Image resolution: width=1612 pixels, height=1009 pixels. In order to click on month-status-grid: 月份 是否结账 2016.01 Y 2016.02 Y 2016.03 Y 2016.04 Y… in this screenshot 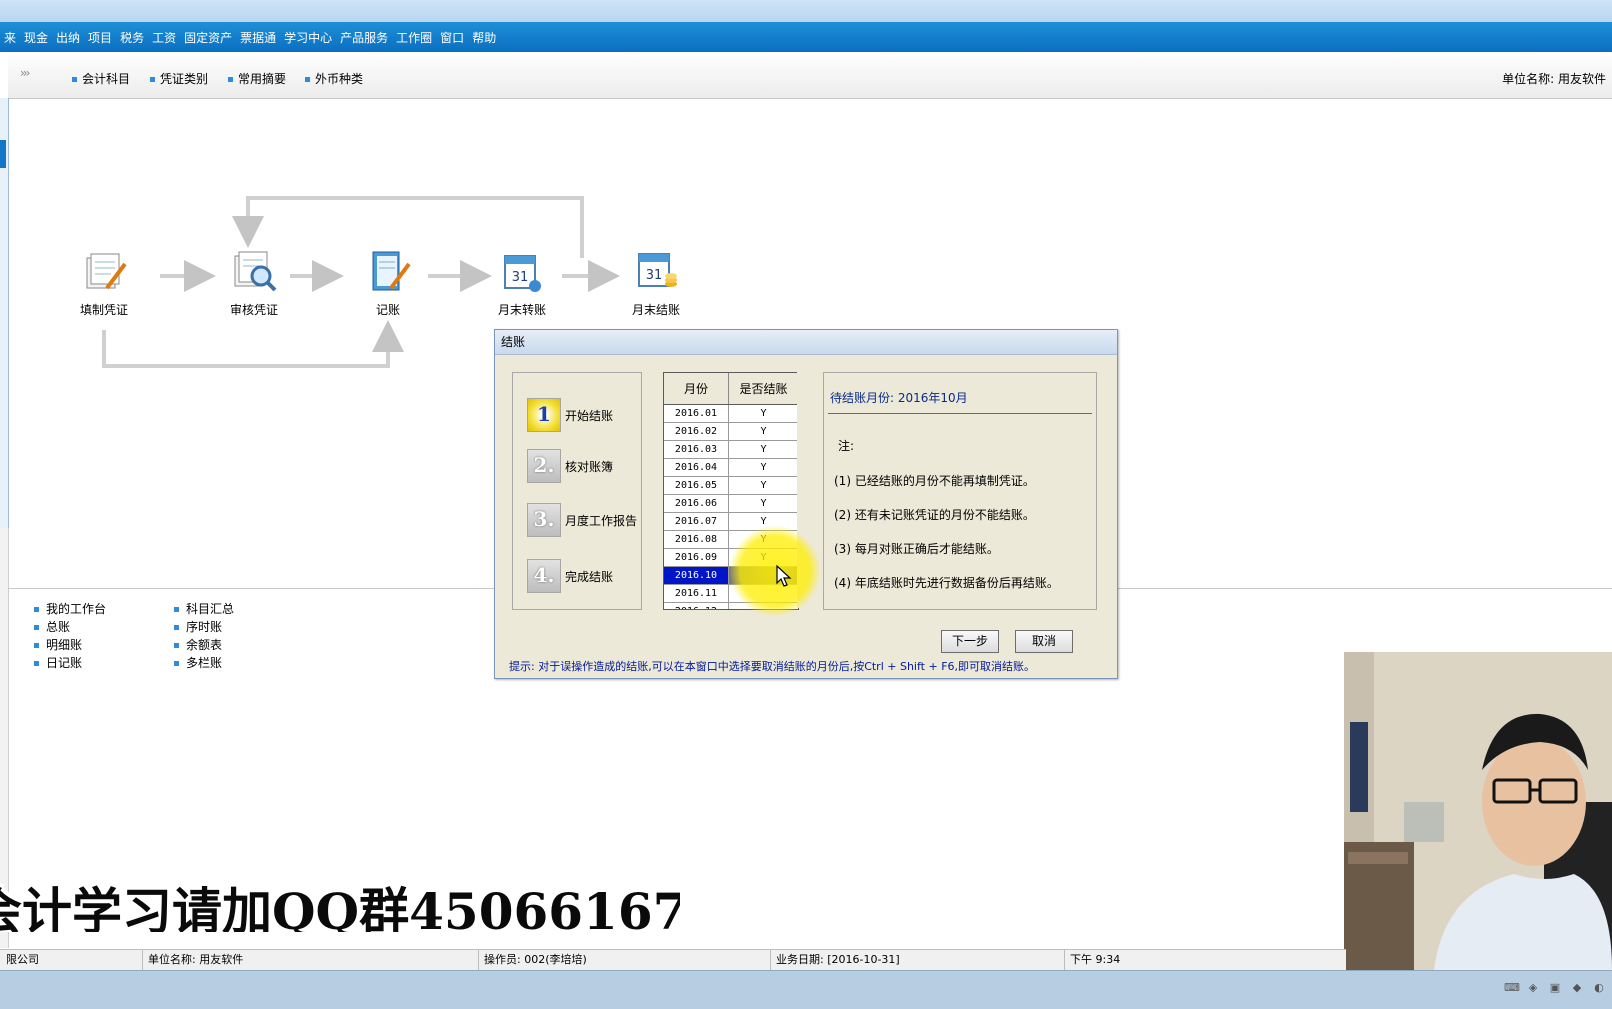, I will do `click(731, 491)`.